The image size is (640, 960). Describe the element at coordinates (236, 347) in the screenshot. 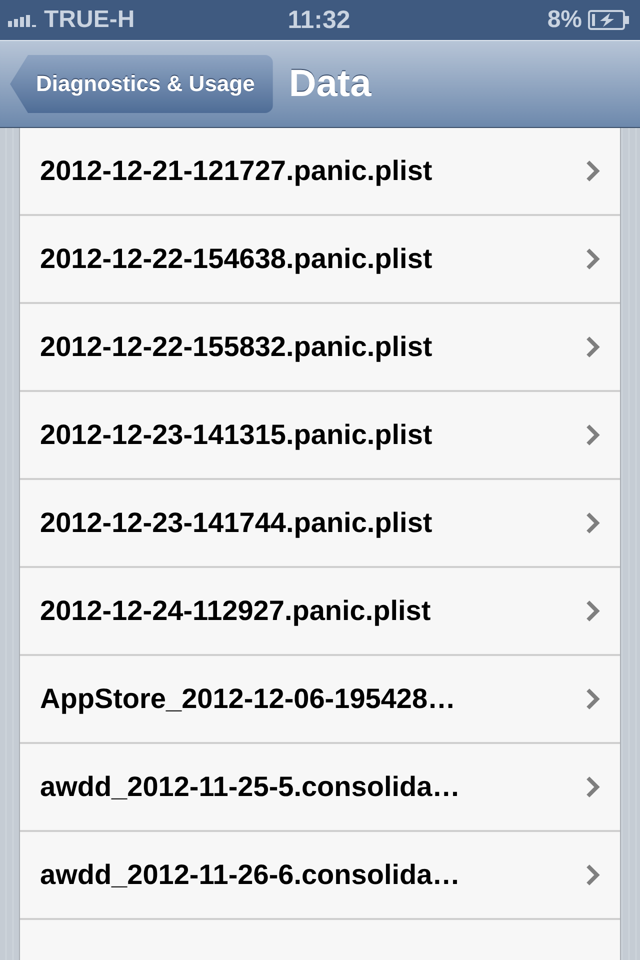

I see `file-name: 2012-12-22-155832.panic.plist` at that location.